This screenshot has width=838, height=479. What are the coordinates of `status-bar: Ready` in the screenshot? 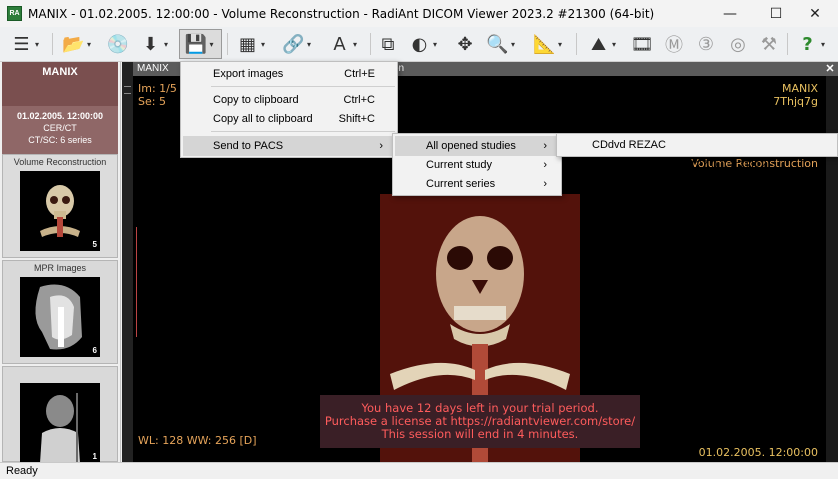 It's located at (419, 470).